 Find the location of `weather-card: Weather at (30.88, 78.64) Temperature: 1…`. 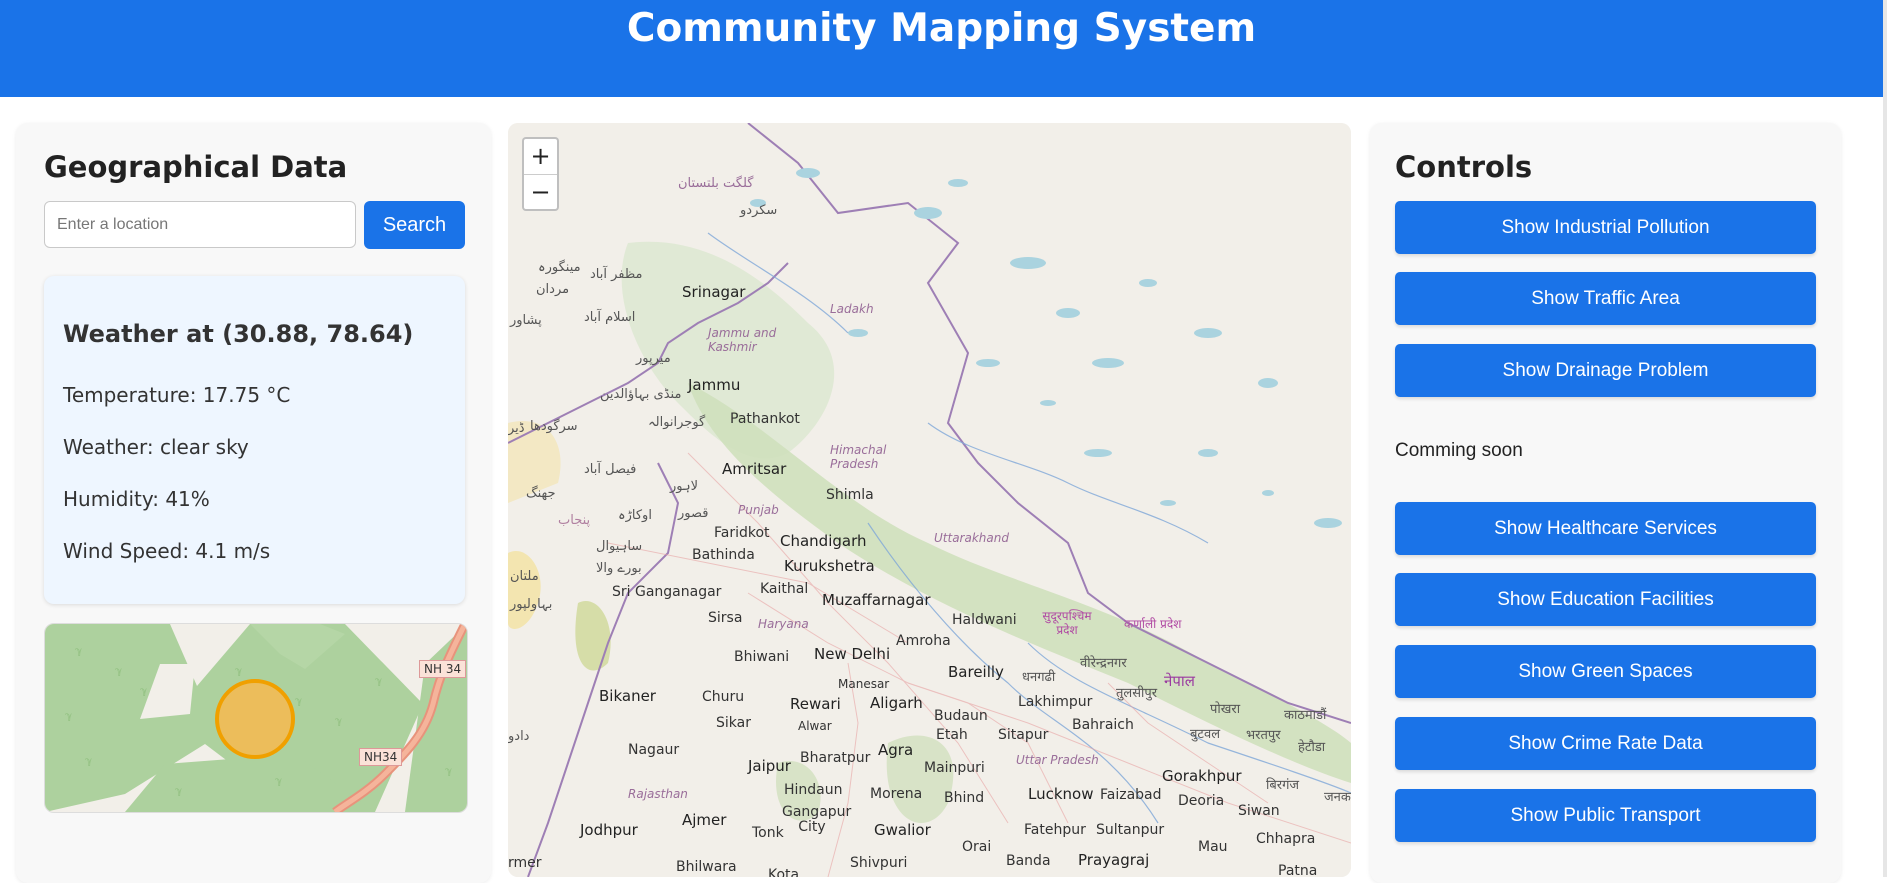

weather-card: Weather at (30.88, 78.64) Temperature: 1… is located at coordinates (254, 440).